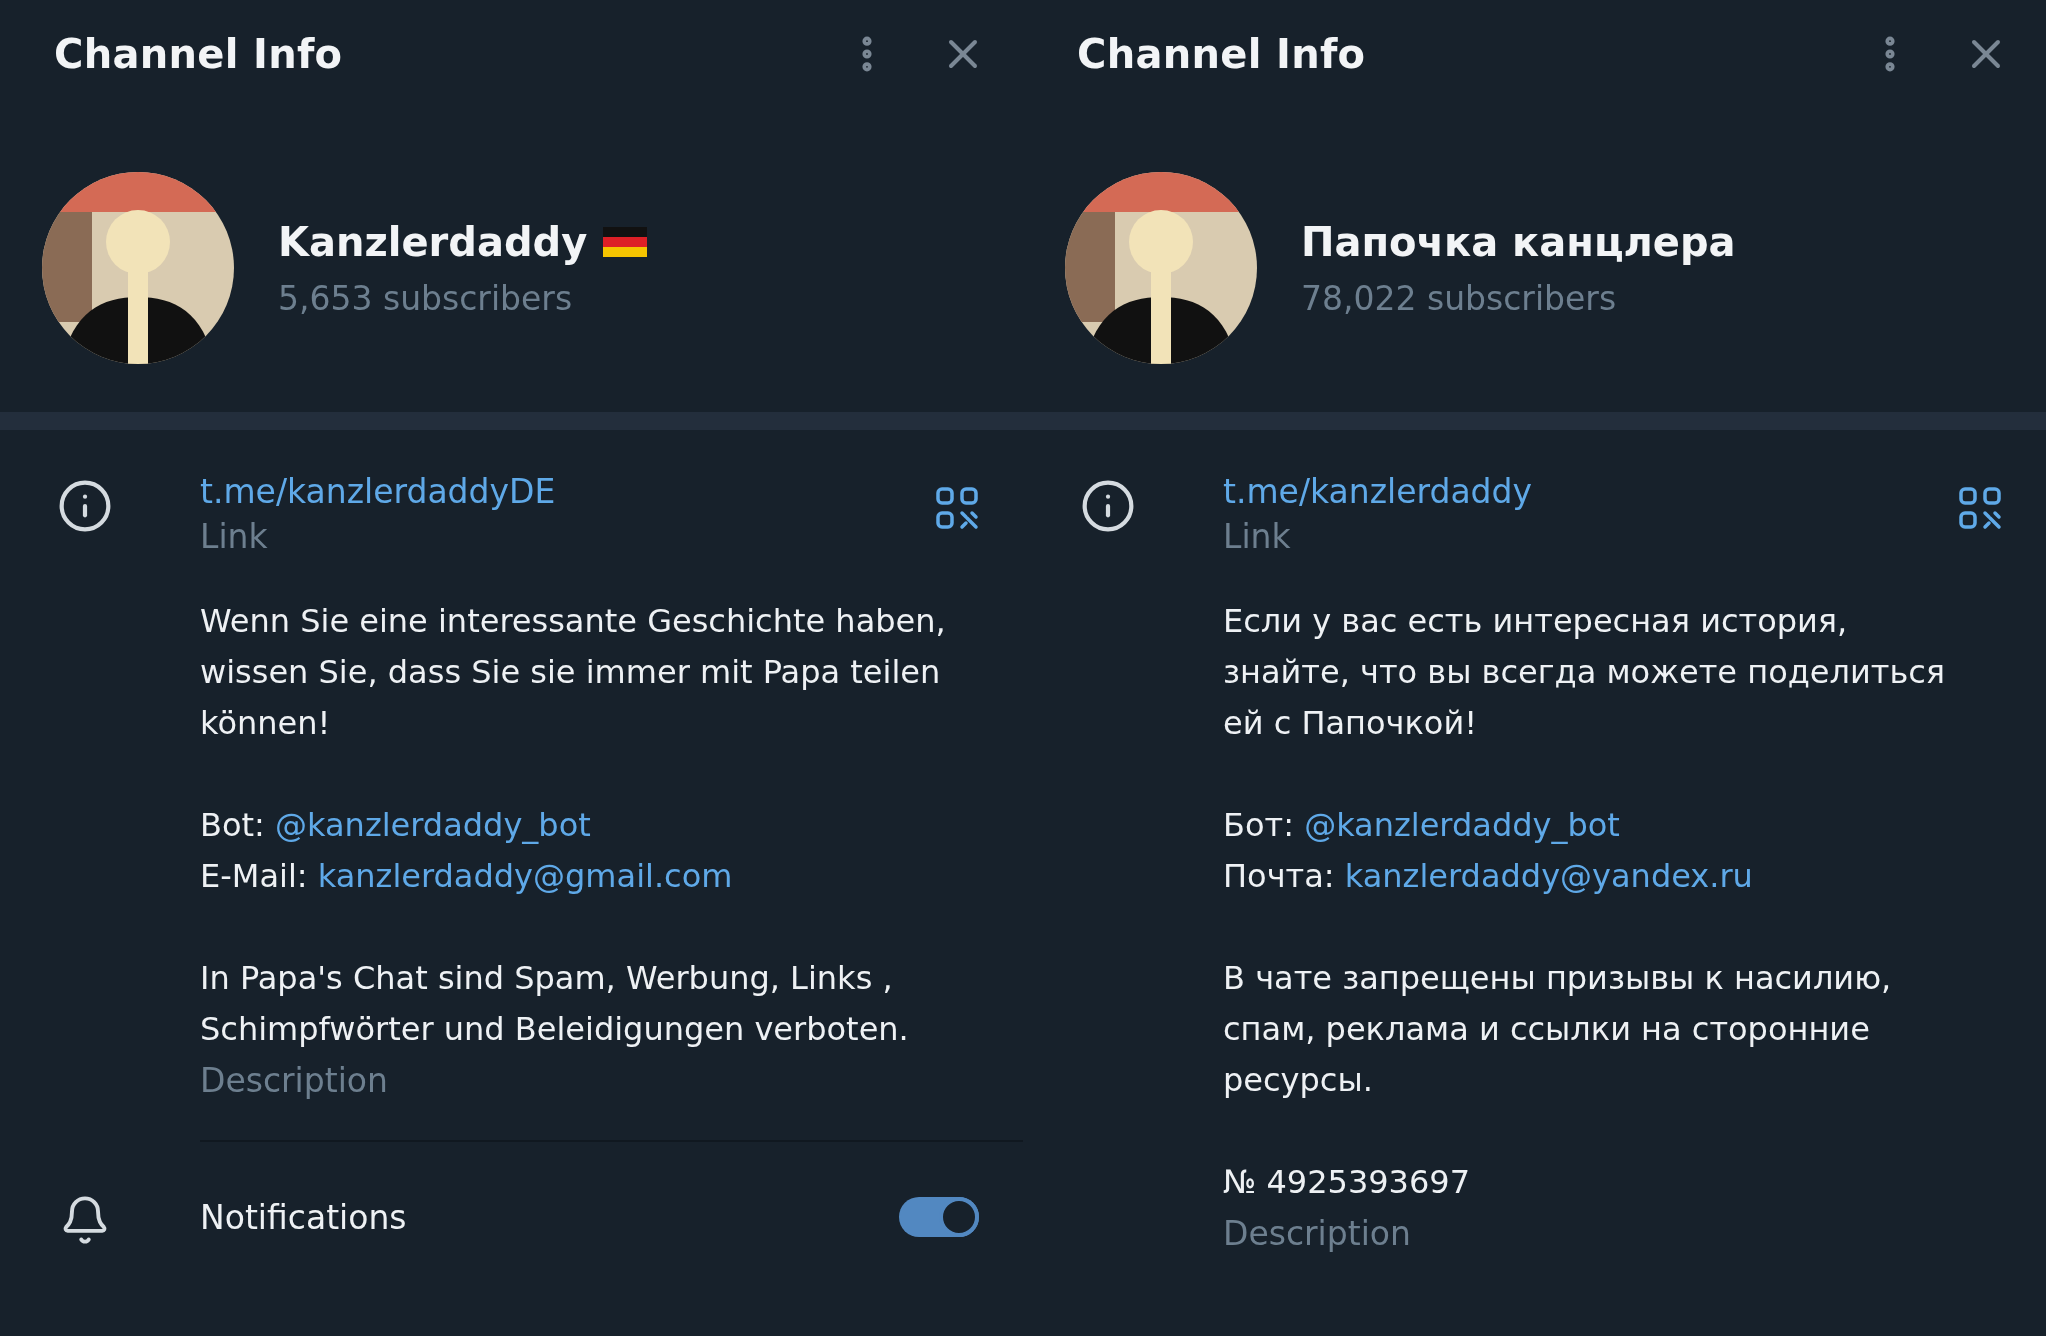  Describe the element at coordinates (232, 825) in the screenshot. I see `contact-label: Bot:` at that location.